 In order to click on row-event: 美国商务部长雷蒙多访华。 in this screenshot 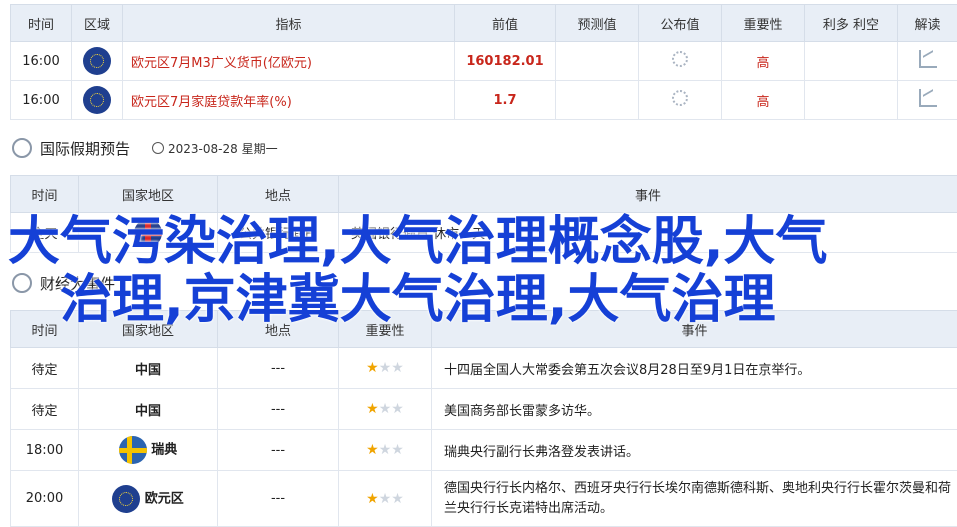, I will do `click(694, 409)`.